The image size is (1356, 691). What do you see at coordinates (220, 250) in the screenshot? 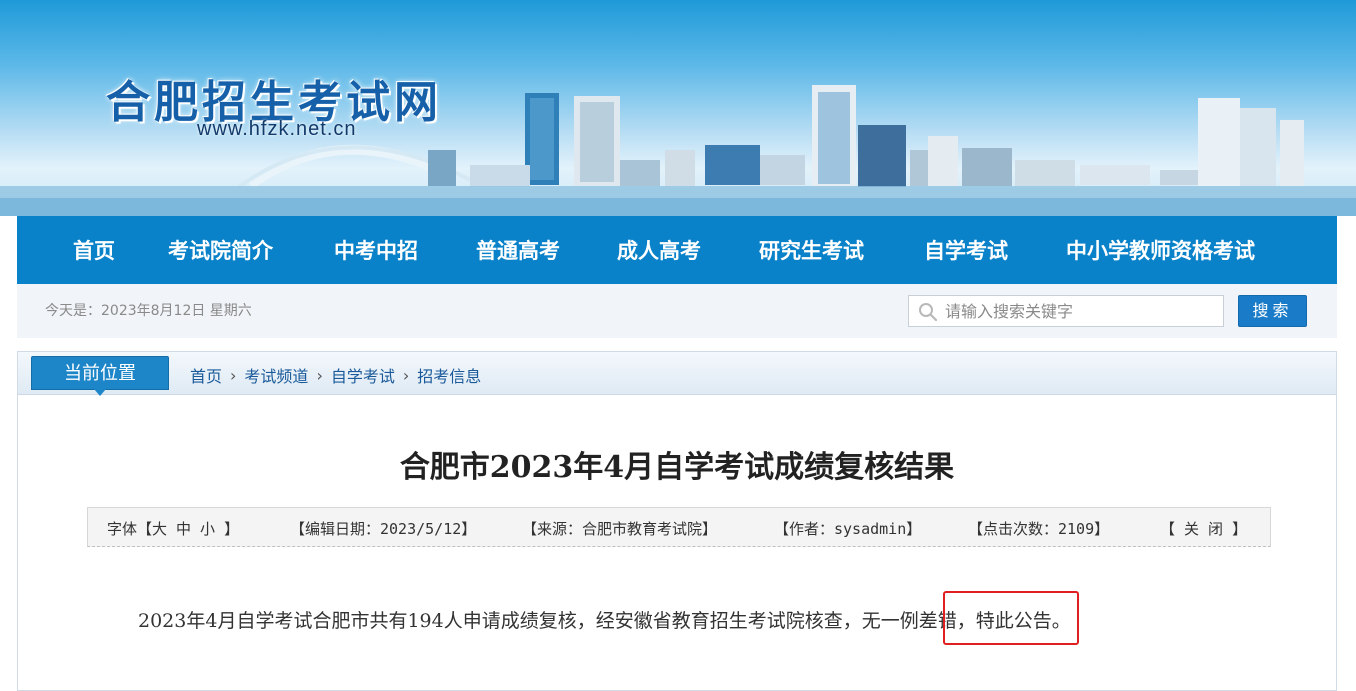
I see `nav-item-about: 考试院简介` at bounding box center [220, 250].